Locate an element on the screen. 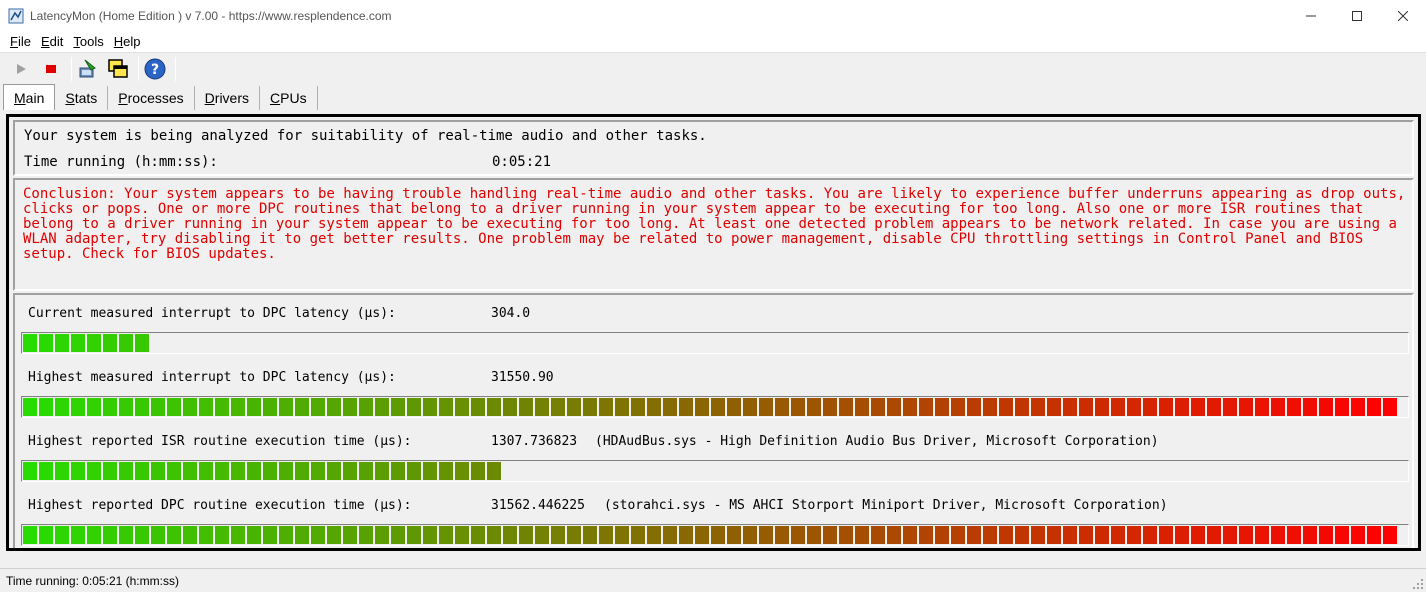 Image resolution: width=1426 pixels, height=592 pixels. submit-button is located at coordinates (88, 69).